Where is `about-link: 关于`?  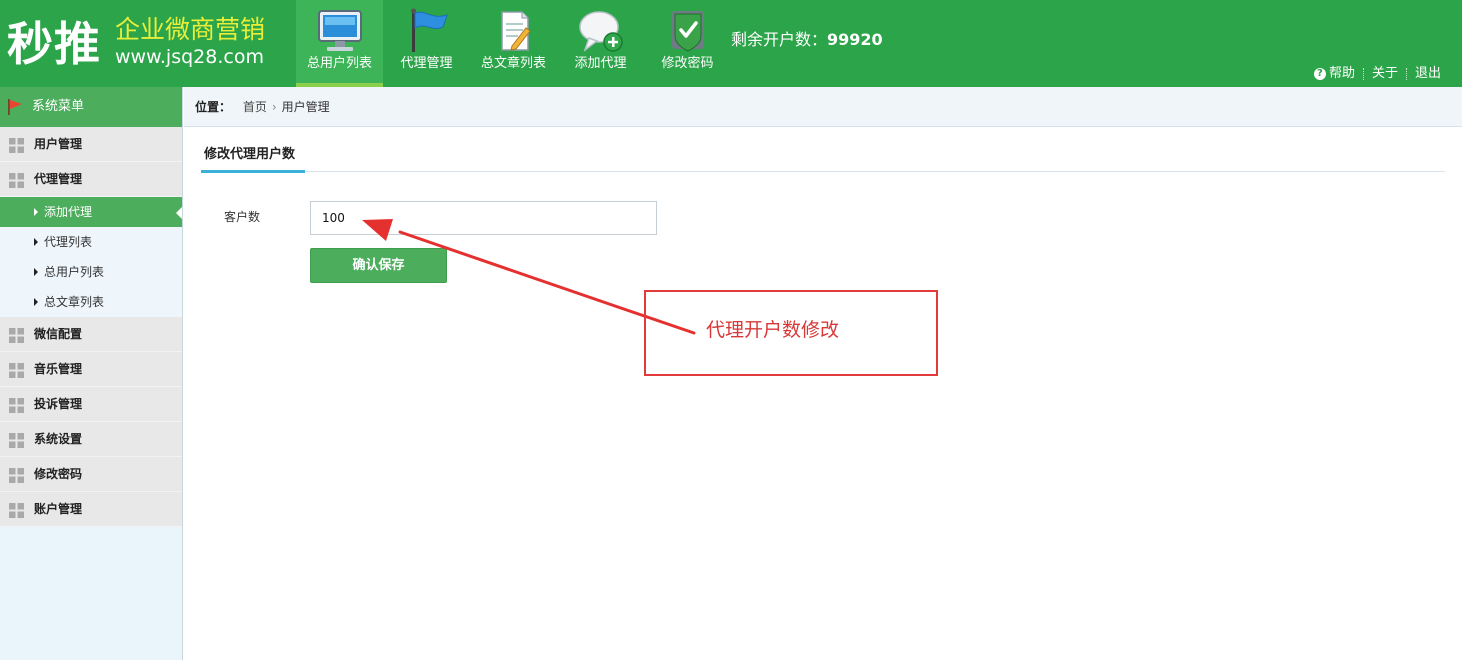
about-link: 关于 is located at coordinates (1385, 74).